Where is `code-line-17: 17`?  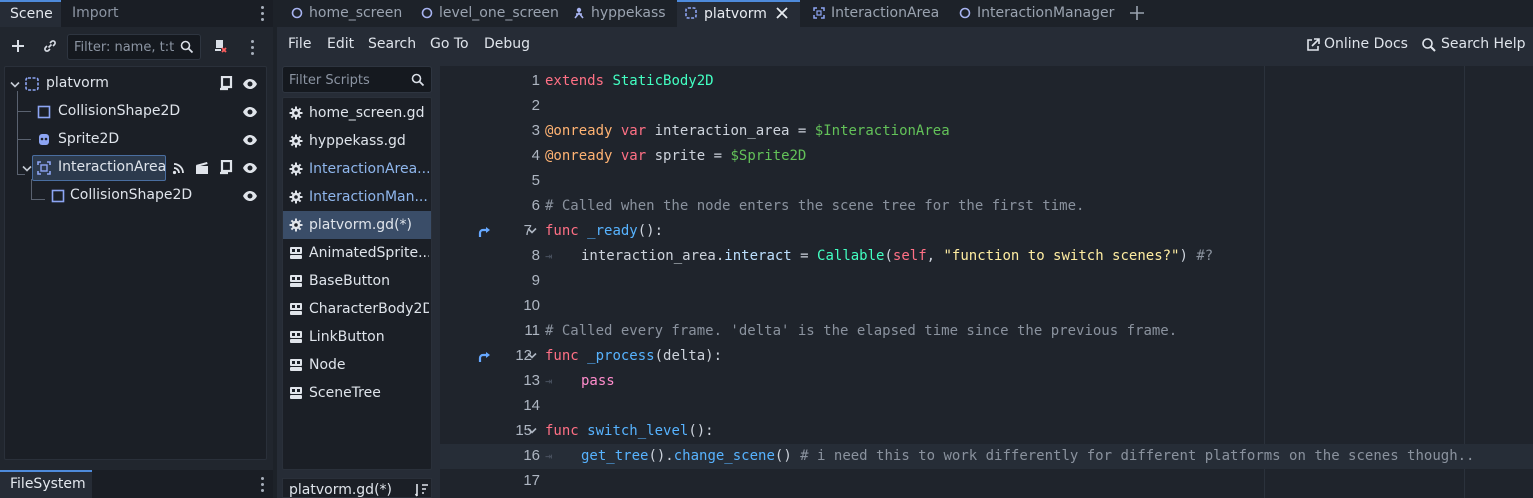
code-line-17: 17 is located at coordinates (986, 481).